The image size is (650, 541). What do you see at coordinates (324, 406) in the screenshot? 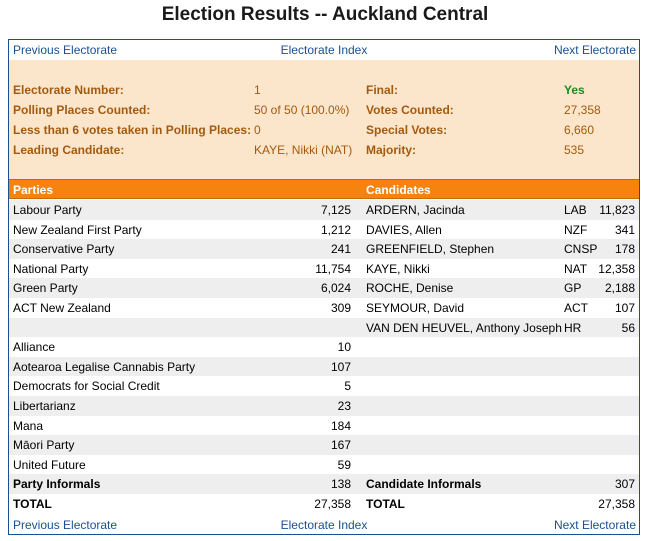
I see `table-row: Libertarianz 23` at bounding box center [324, 406].